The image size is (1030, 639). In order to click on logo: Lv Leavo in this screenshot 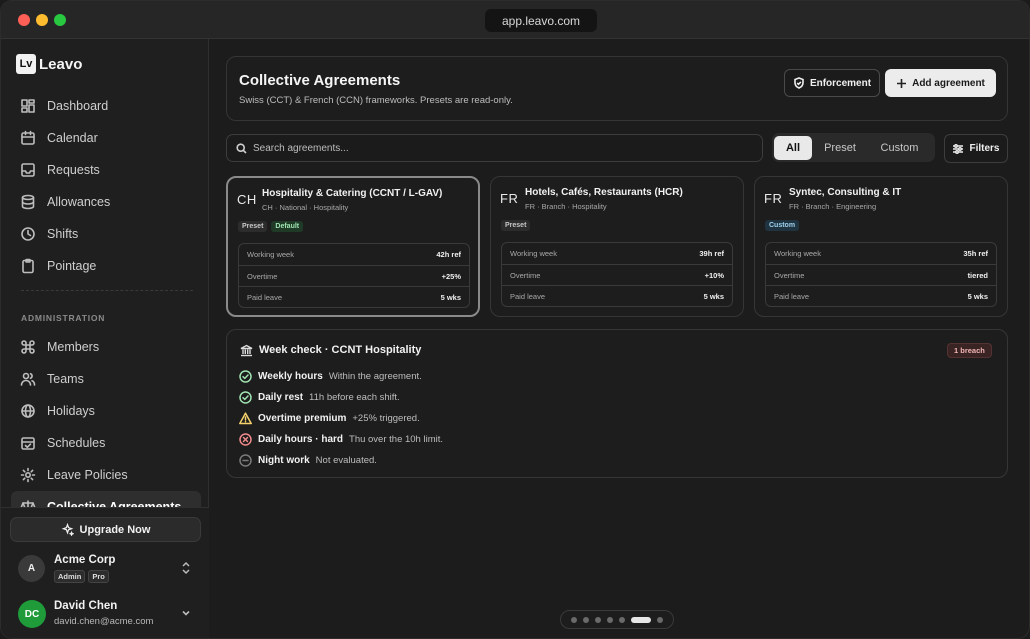, I will do `click(49, 64)`.